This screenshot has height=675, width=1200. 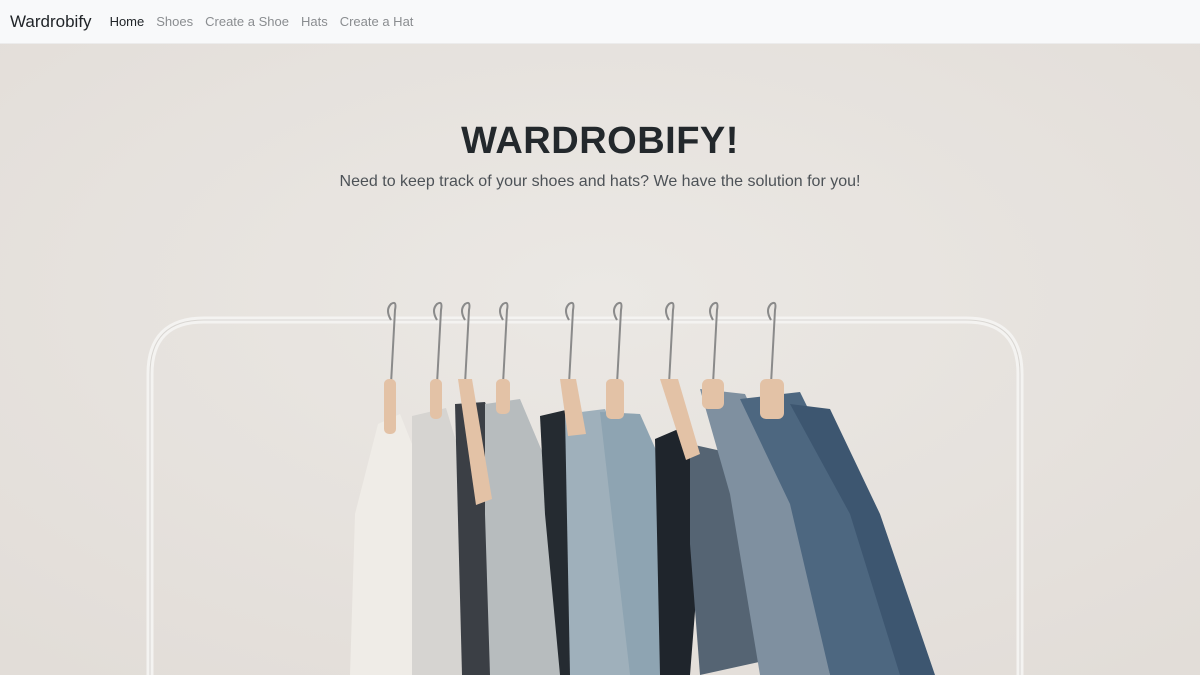 I want to click on nav-link-hats: Hats, so click(x=314, y=21).